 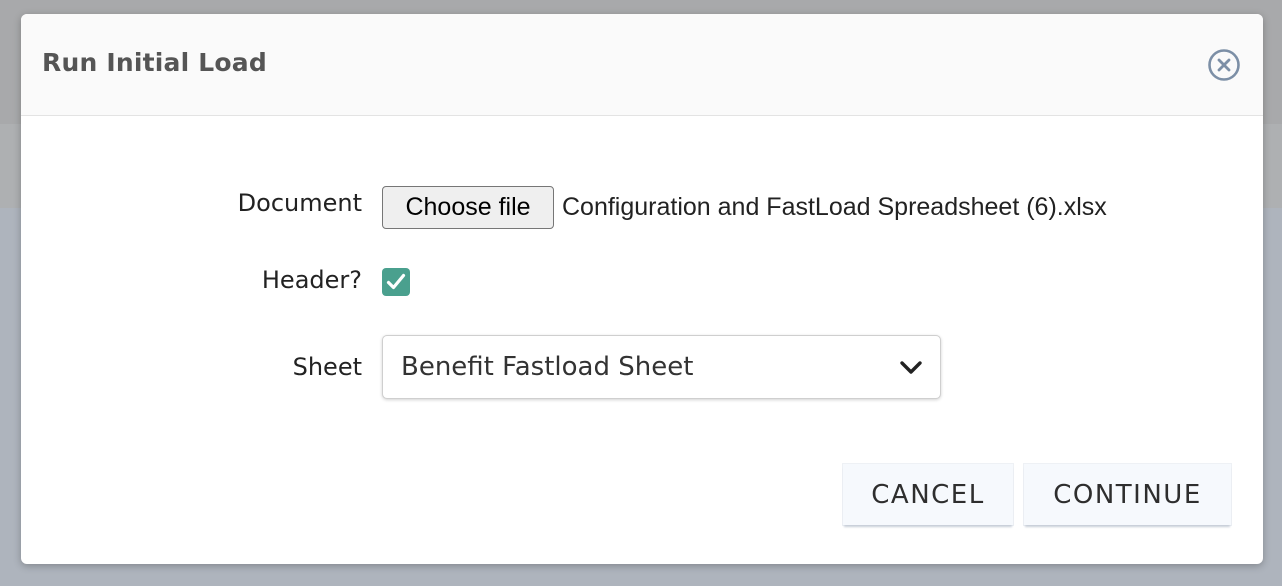 What do you see at coordinates (327, 367) in the screenshot?
I see `sheet-label: Sheet` at bounding box center [327, 367].